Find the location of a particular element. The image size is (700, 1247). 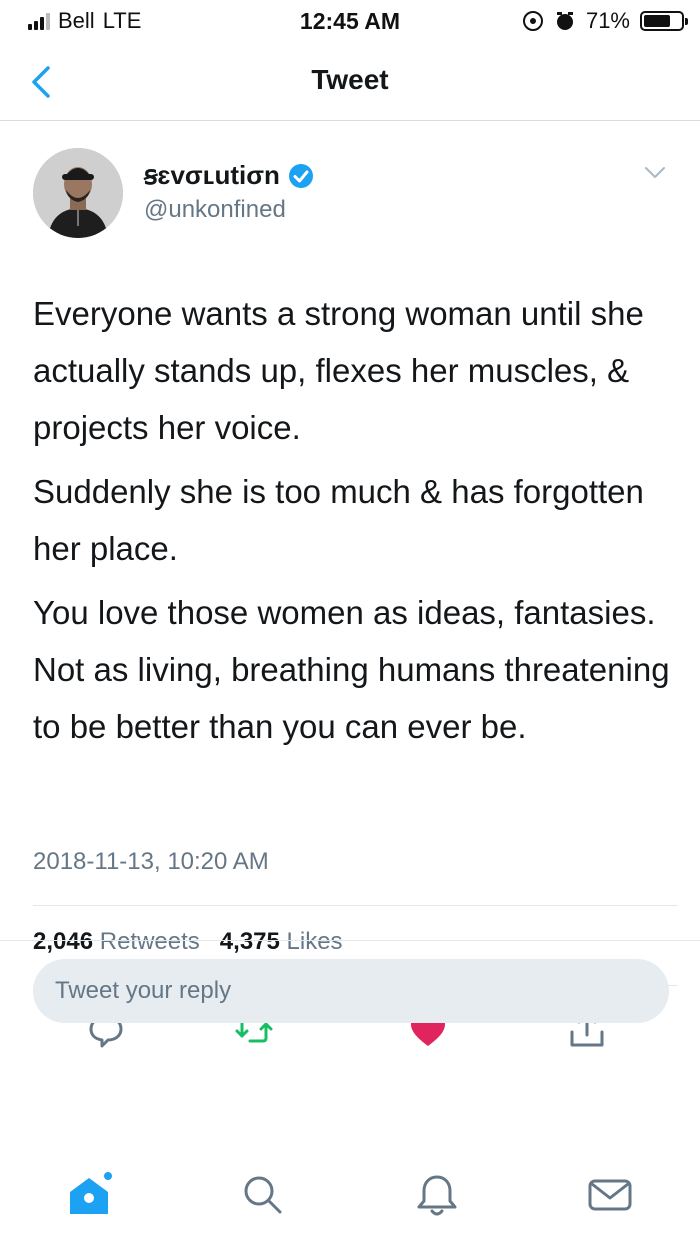

user-handle: @unkonfined is located at coordinates (215, 210).